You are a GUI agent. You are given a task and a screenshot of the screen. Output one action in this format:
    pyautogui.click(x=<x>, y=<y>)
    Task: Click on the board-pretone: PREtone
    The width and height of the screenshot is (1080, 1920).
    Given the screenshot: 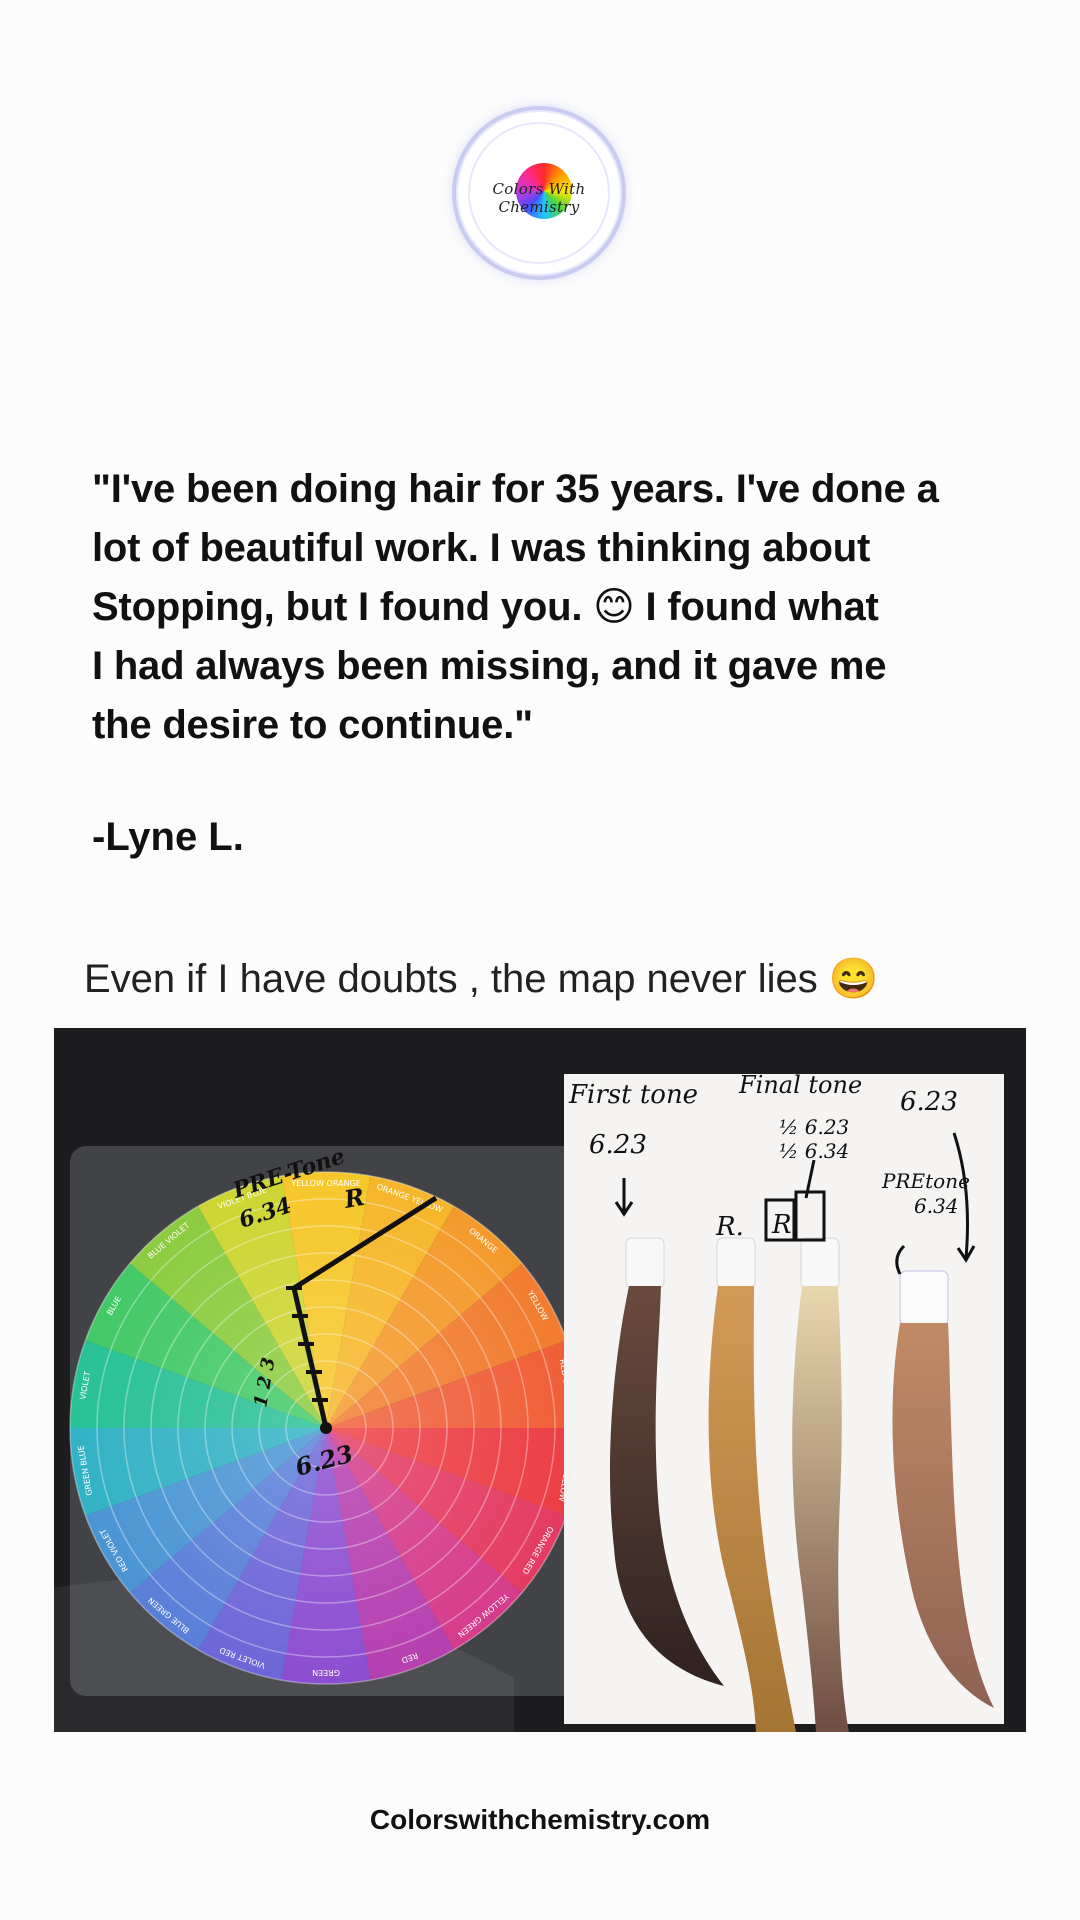 What is the action you would take?
    pyautogui.click(x=925, y=1181)
    